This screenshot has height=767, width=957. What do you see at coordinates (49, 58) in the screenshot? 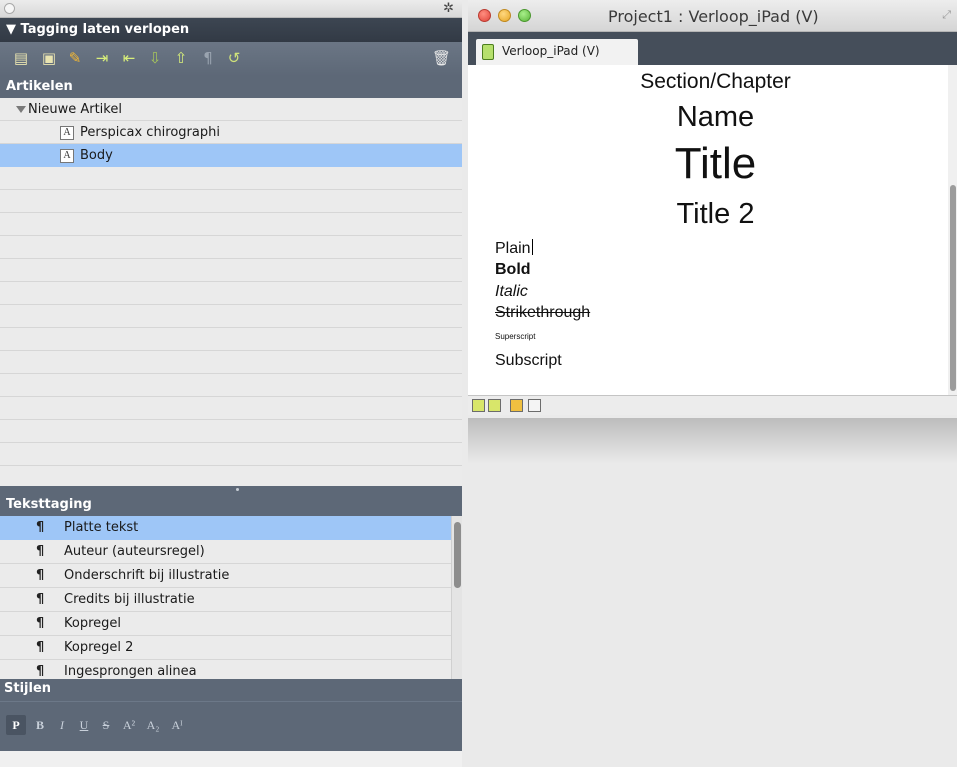
I see `add-component-icon: ▣` at bounding box center [49, 58].